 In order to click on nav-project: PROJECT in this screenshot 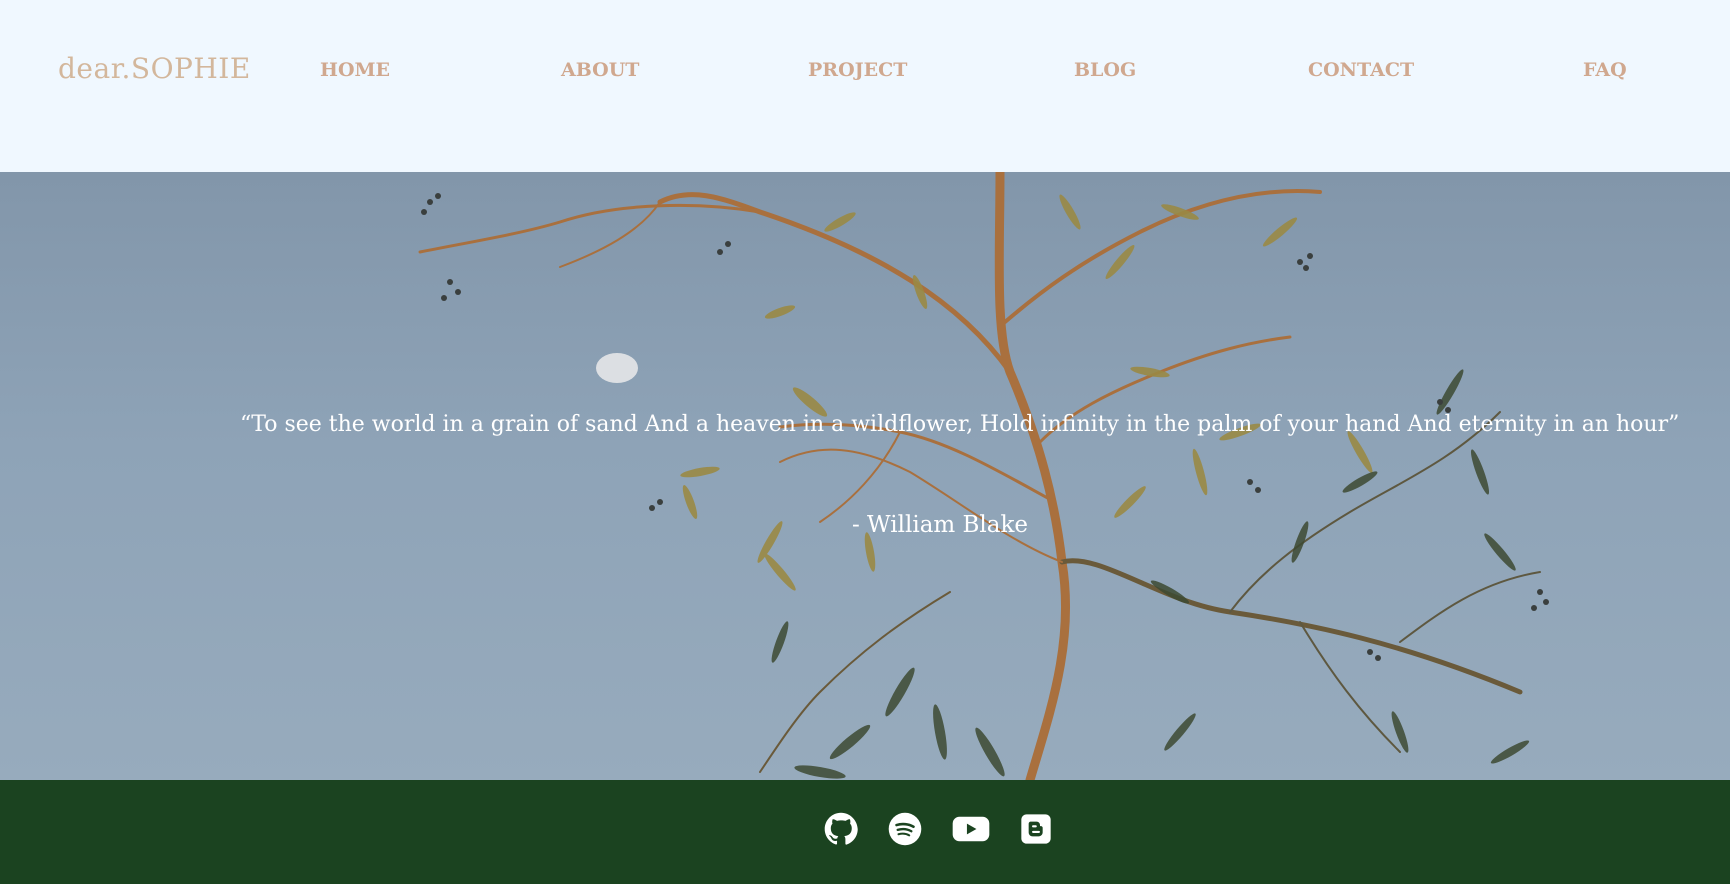, I will do `click(857, 70)`.